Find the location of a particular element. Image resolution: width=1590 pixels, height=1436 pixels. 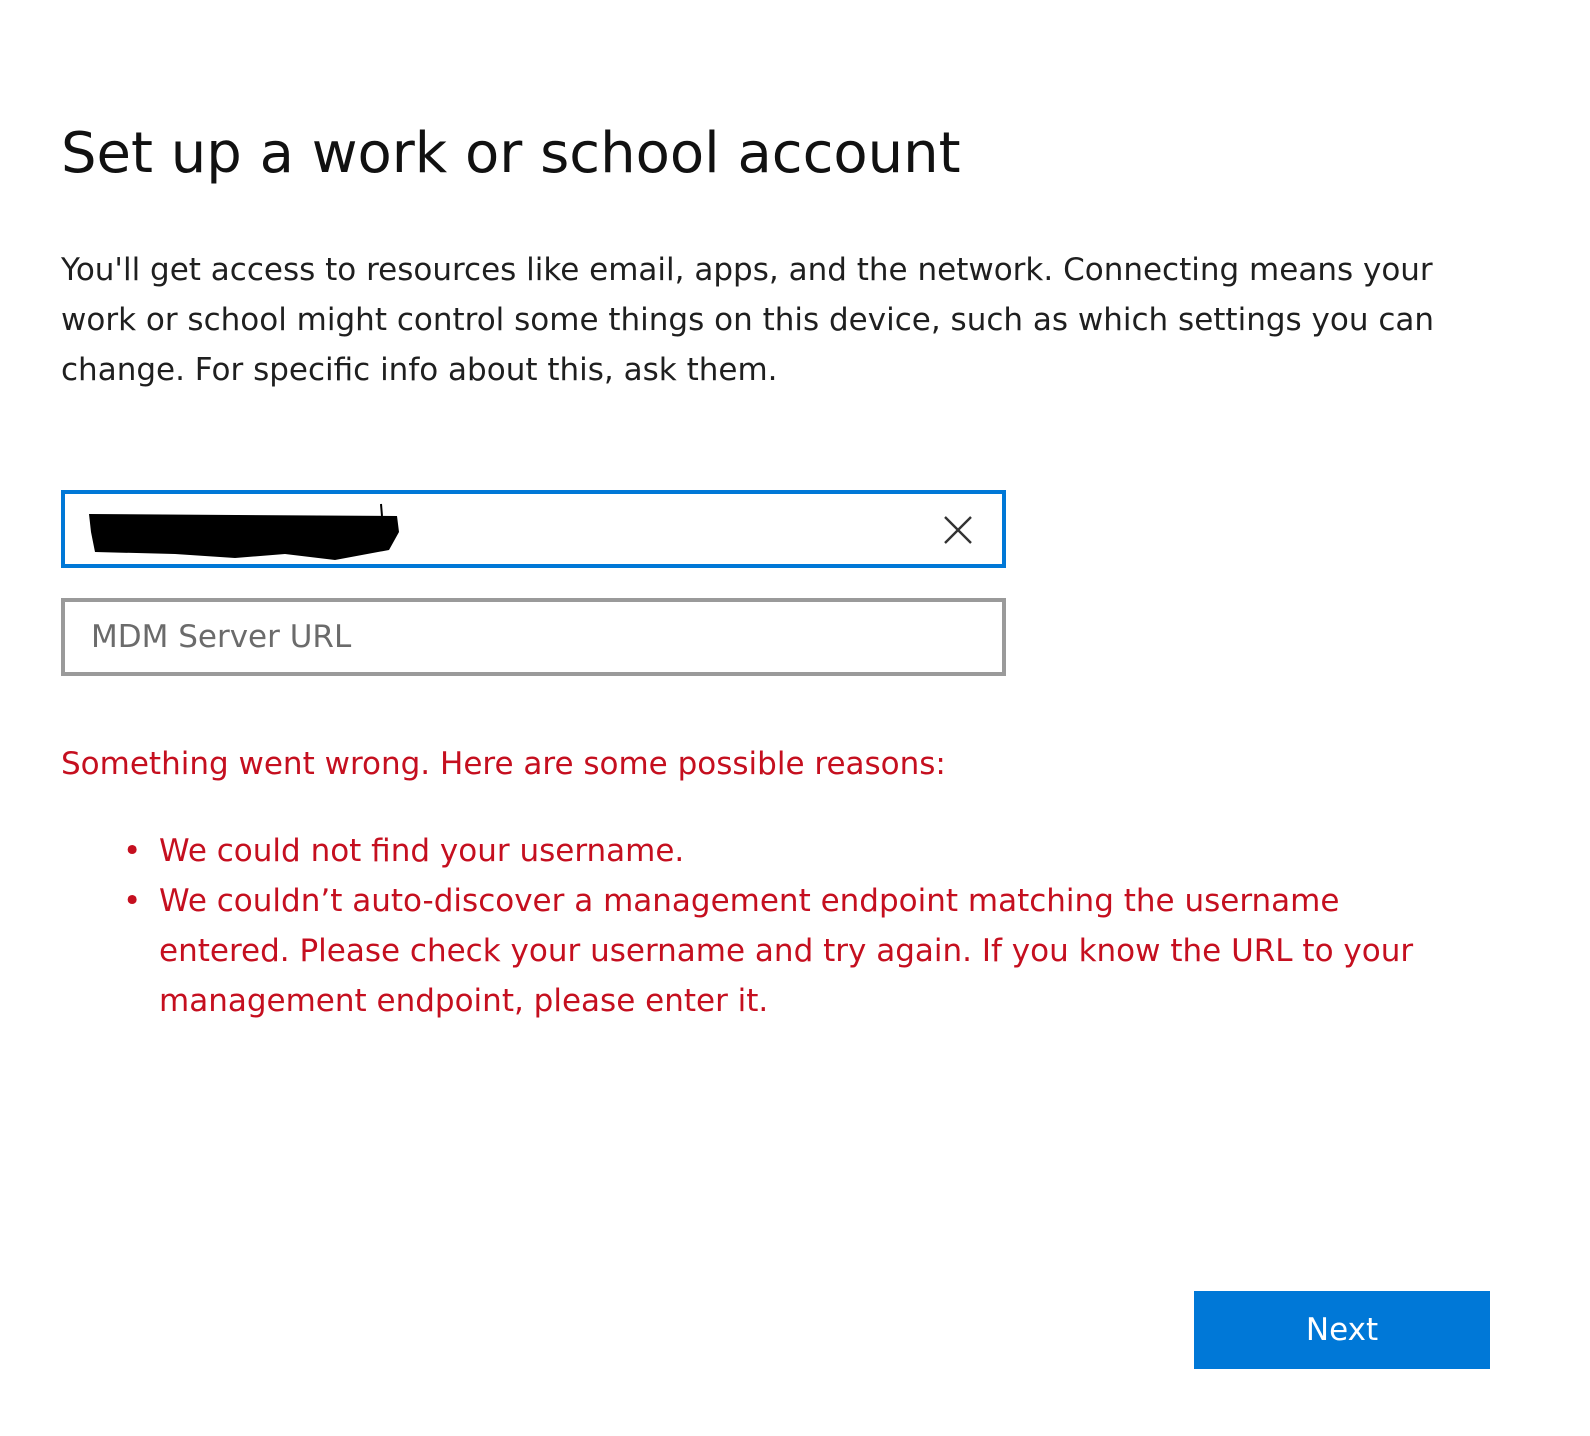

error-reason-text: We could not find your username. is located at coordinates (422, 851).